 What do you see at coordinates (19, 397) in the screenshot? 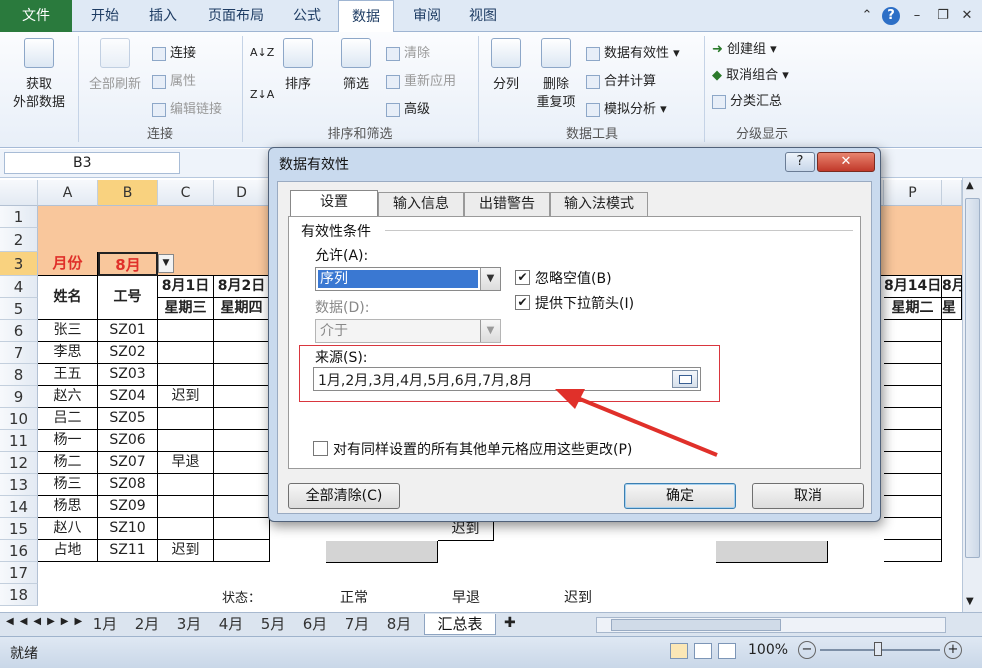
I see `row-header: 9` at bounding box center [19, 397].